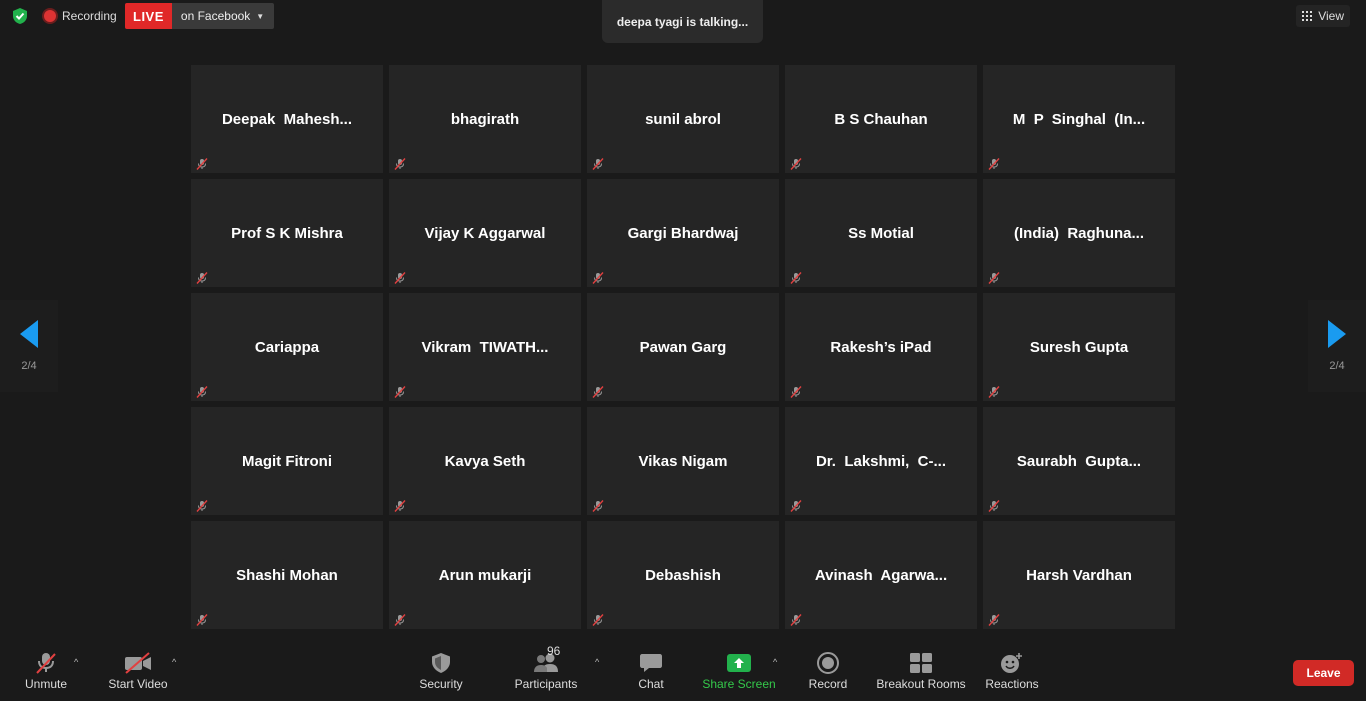  I want to click on smiley-plus-icon, so click(1011, 663).